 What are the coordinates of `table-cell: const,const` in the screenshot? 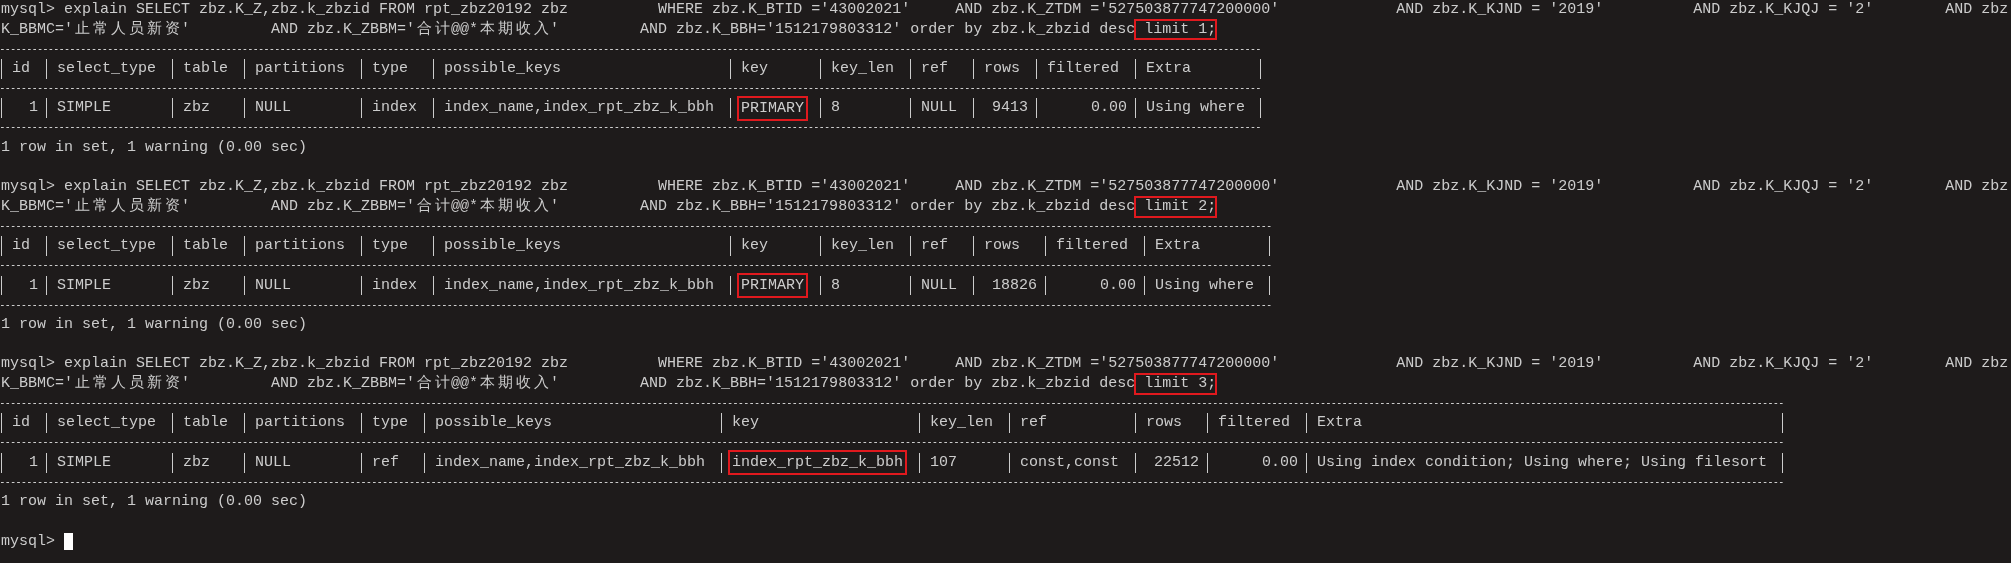 It's located at (1072, 462).